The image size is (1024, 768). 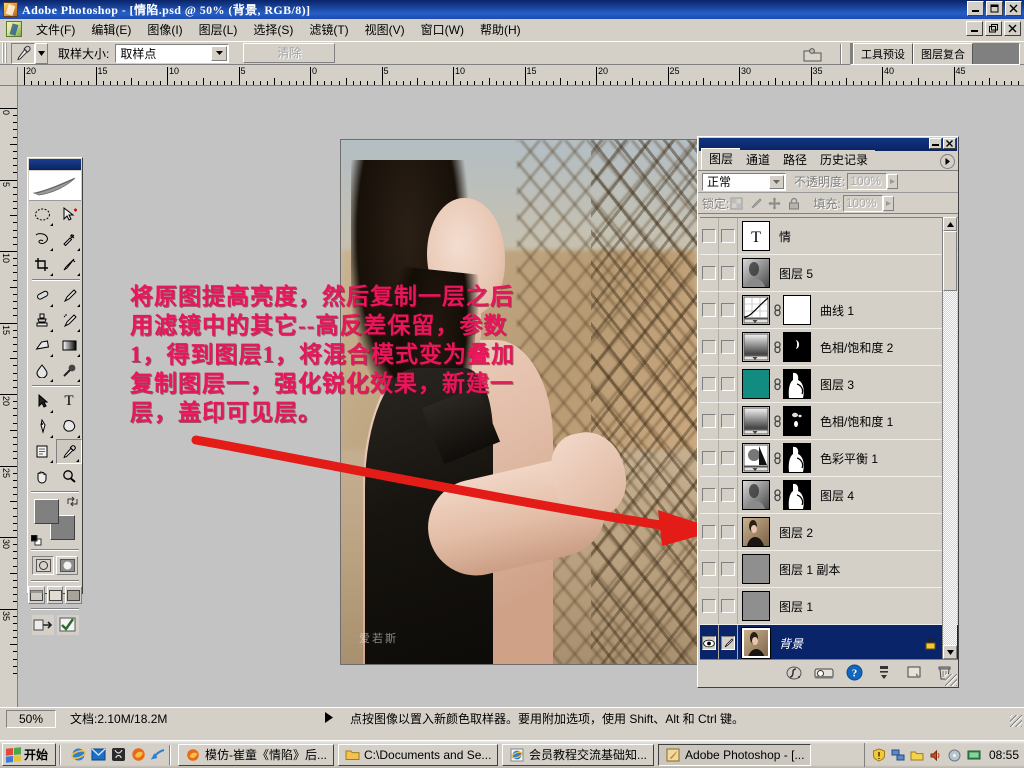 What do you see at coordinates (69, 370) in the screenshot?
I see `dodge-tool` at bounding box center [69, 370].